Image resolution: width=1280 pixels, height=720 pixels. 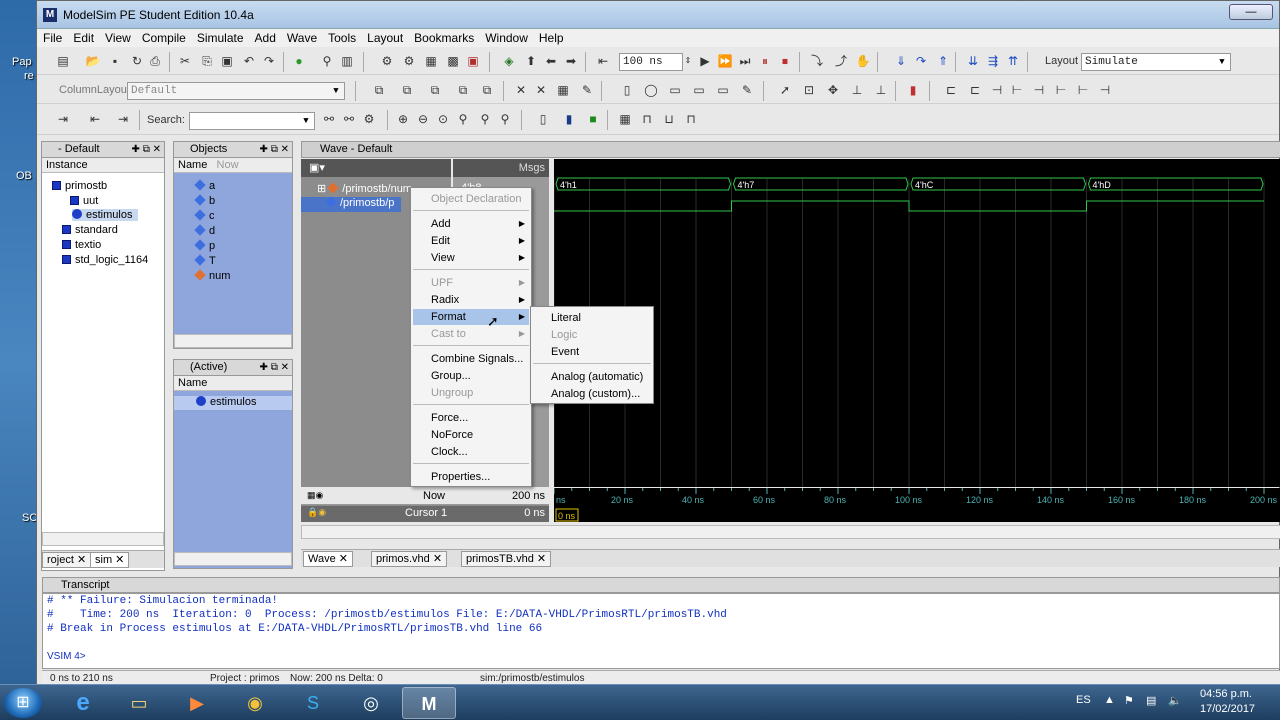 What do you see at coordinates (627, 90) in the screenshot?
I see `format-icon: ▯` at bounding box center [627, 90].